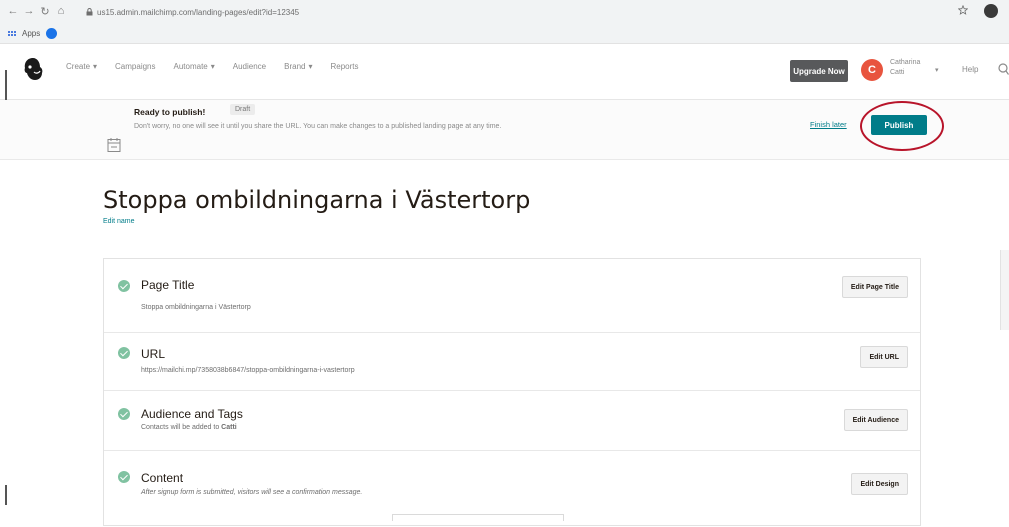 This screenshot has height=527, width=1009. Describe the element at coordinates (819, 71) in the screenshot. I see `upgrade-now-button: Upgrade Now` at that location.